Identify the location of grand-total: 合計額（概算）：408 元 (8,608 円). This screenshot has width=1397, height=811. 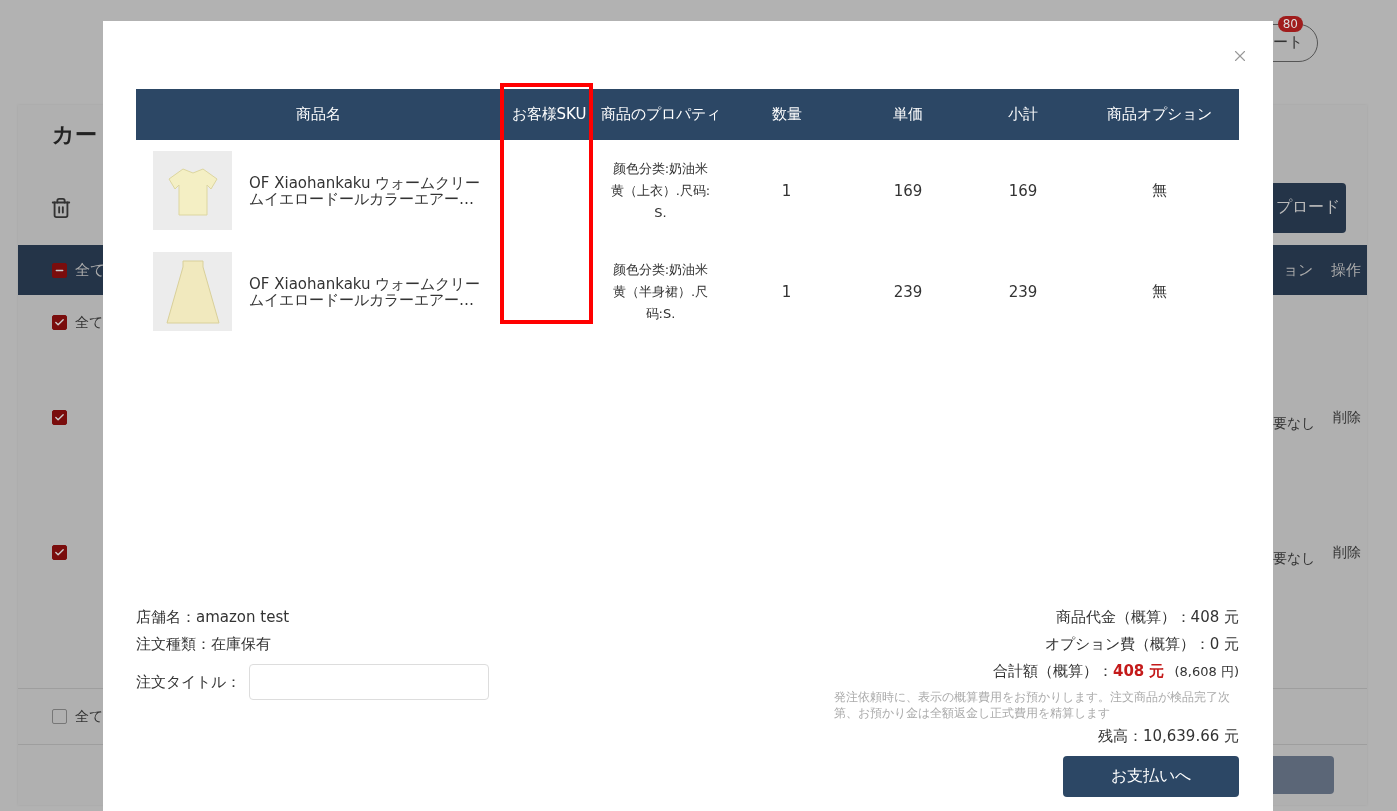
(1115, 671).